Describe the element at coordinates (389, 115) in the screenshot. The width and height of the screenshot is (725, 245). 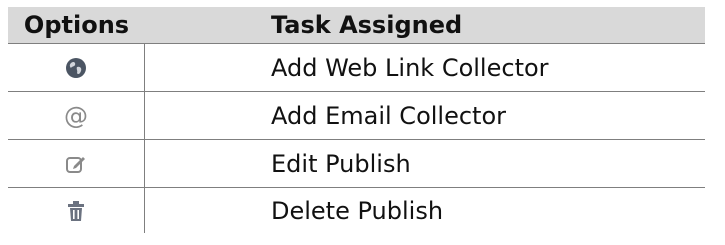
I see `task-label: Add Email Collector` at that location.